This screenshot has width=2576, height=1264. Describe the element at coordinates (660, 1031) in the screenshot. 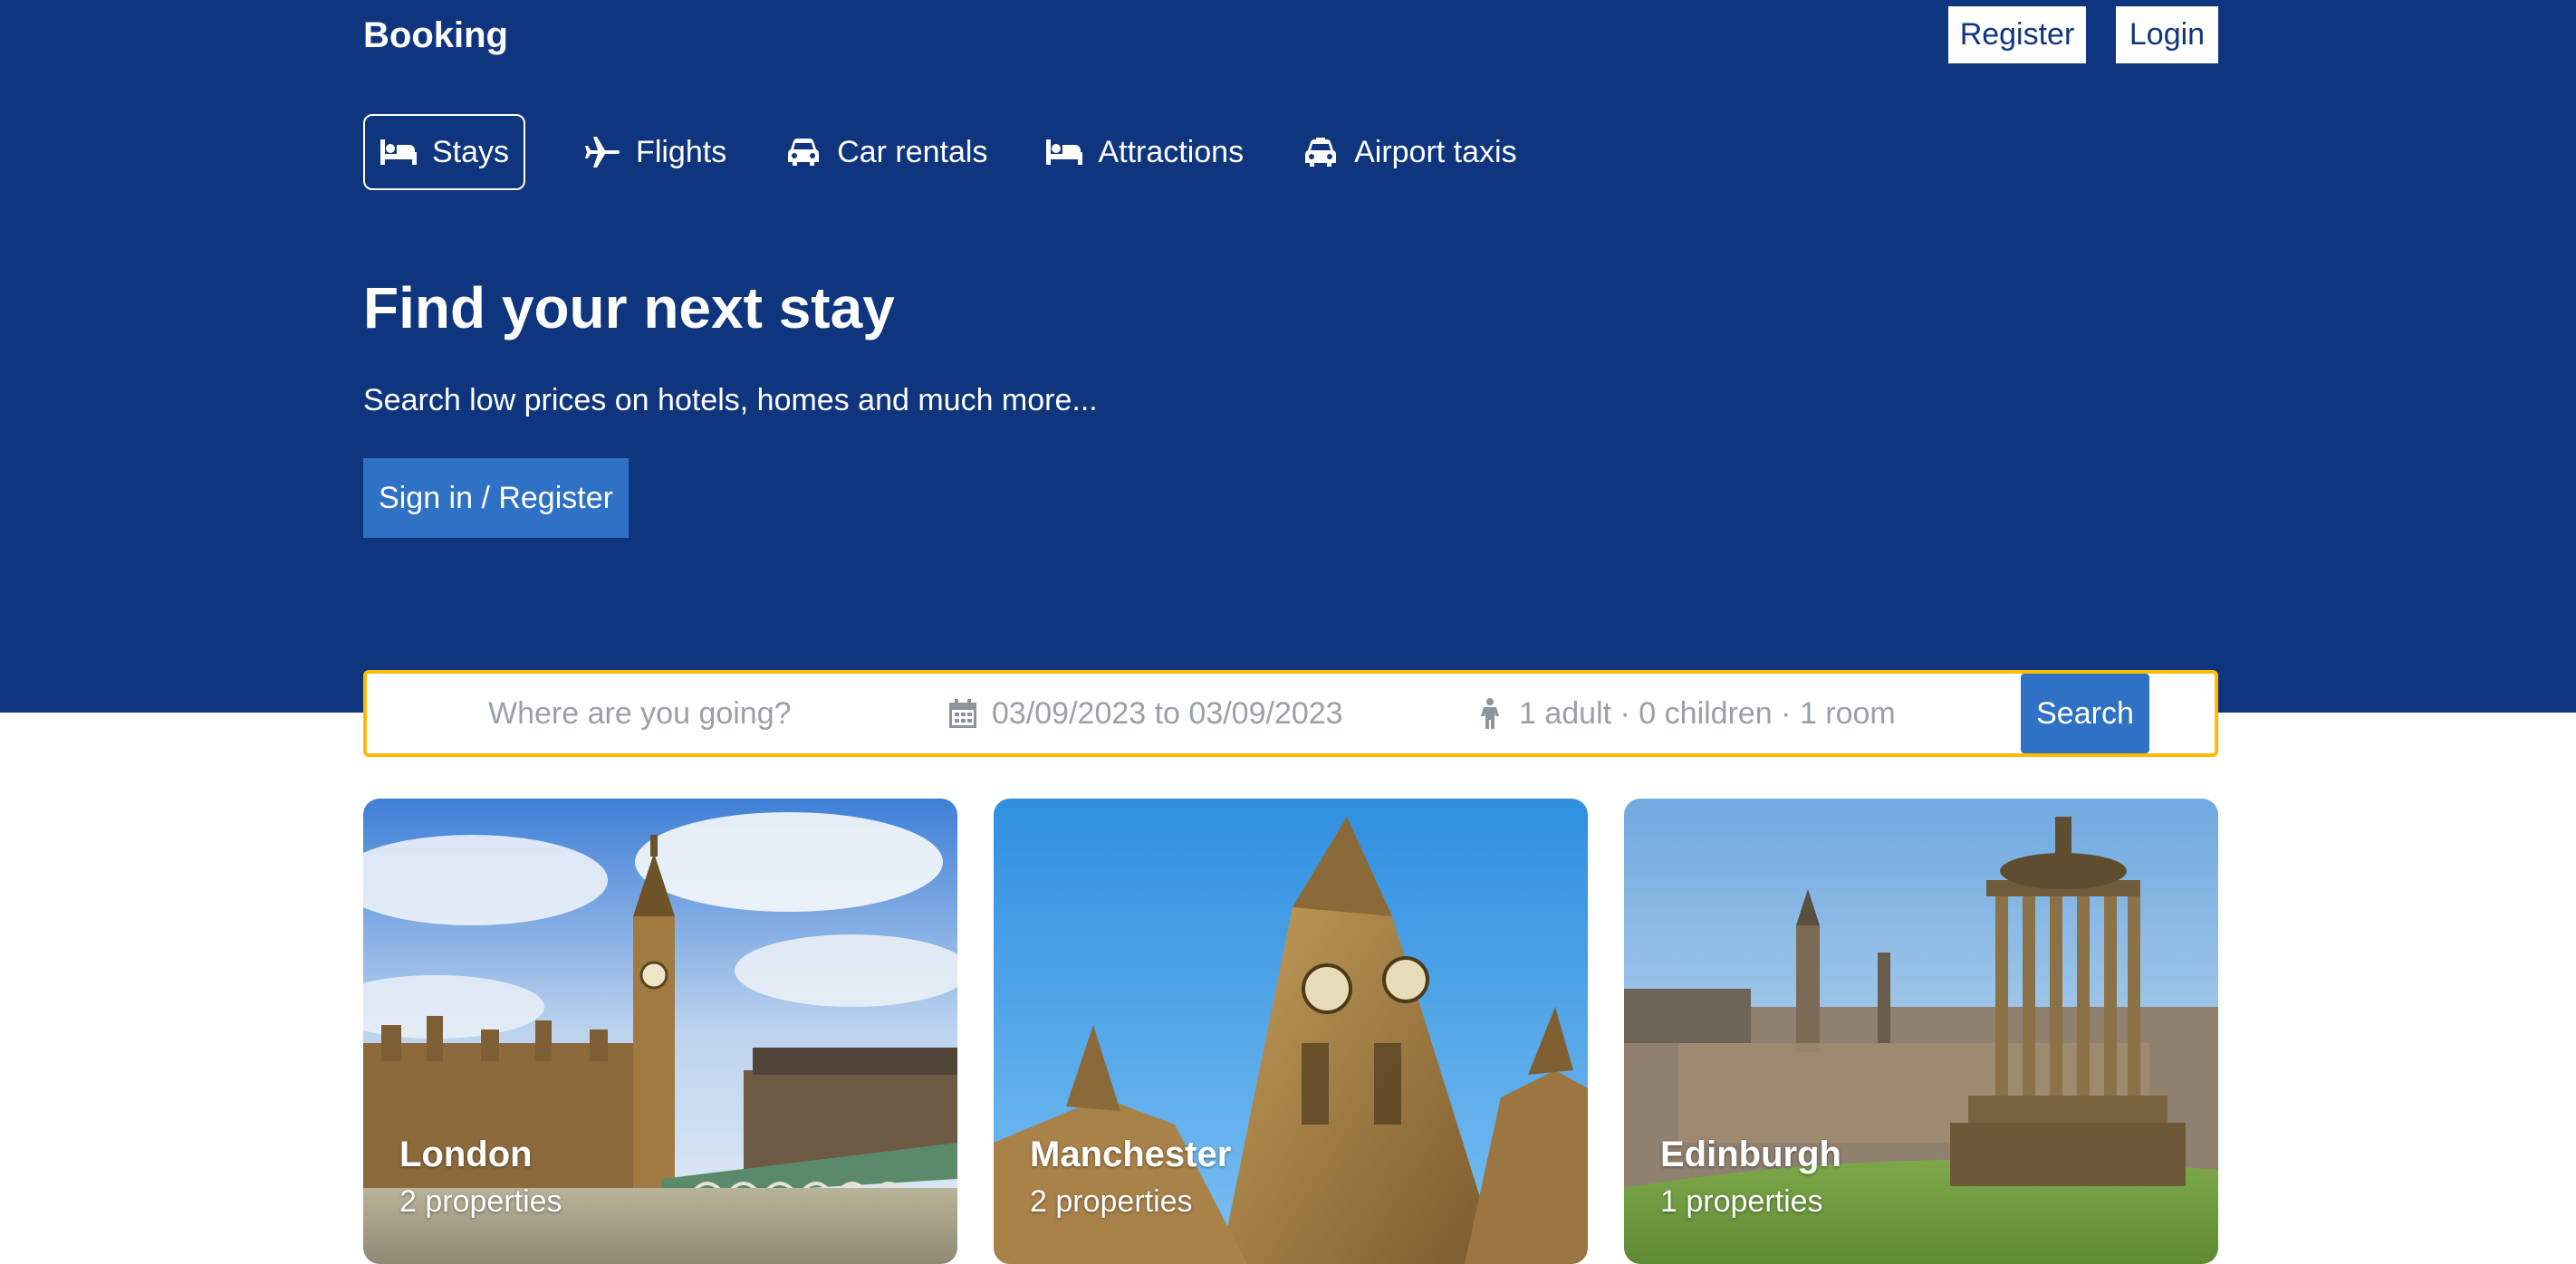

I see `destination-card-london: London 2 properties` at that location.